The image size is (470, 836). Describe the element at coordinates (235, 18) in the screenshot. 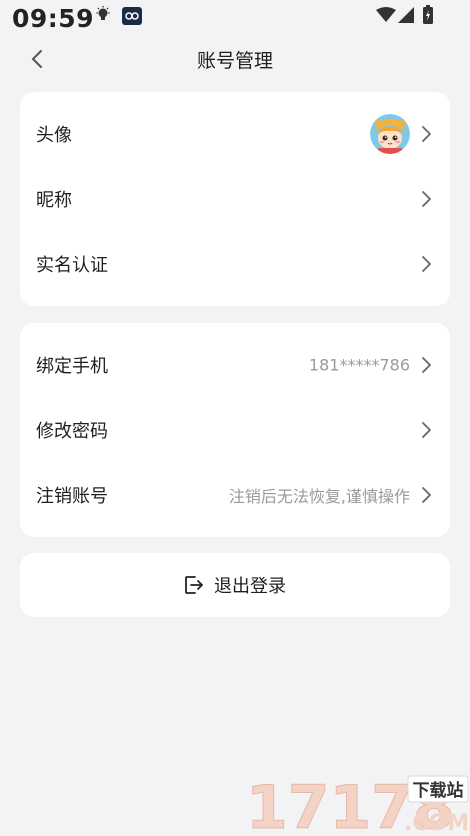

I see `status-bar: 09:59` at that location.